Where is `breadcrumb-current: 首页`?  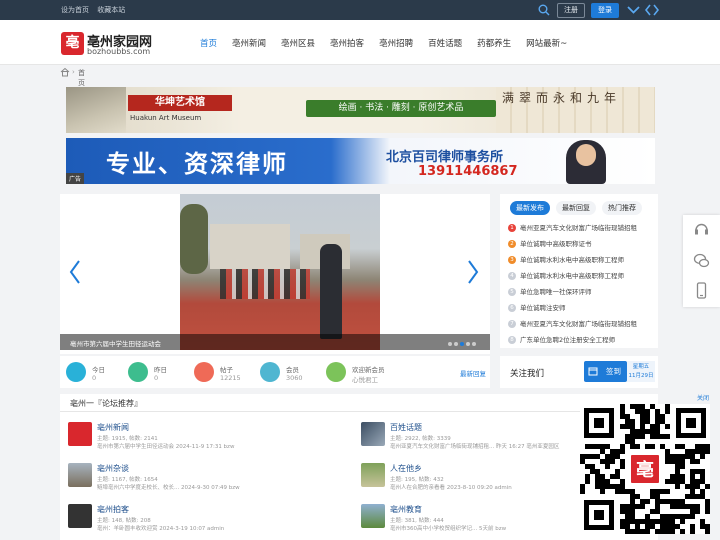 breadcrumb-current: 首页 is located at coordinates (81, 78).